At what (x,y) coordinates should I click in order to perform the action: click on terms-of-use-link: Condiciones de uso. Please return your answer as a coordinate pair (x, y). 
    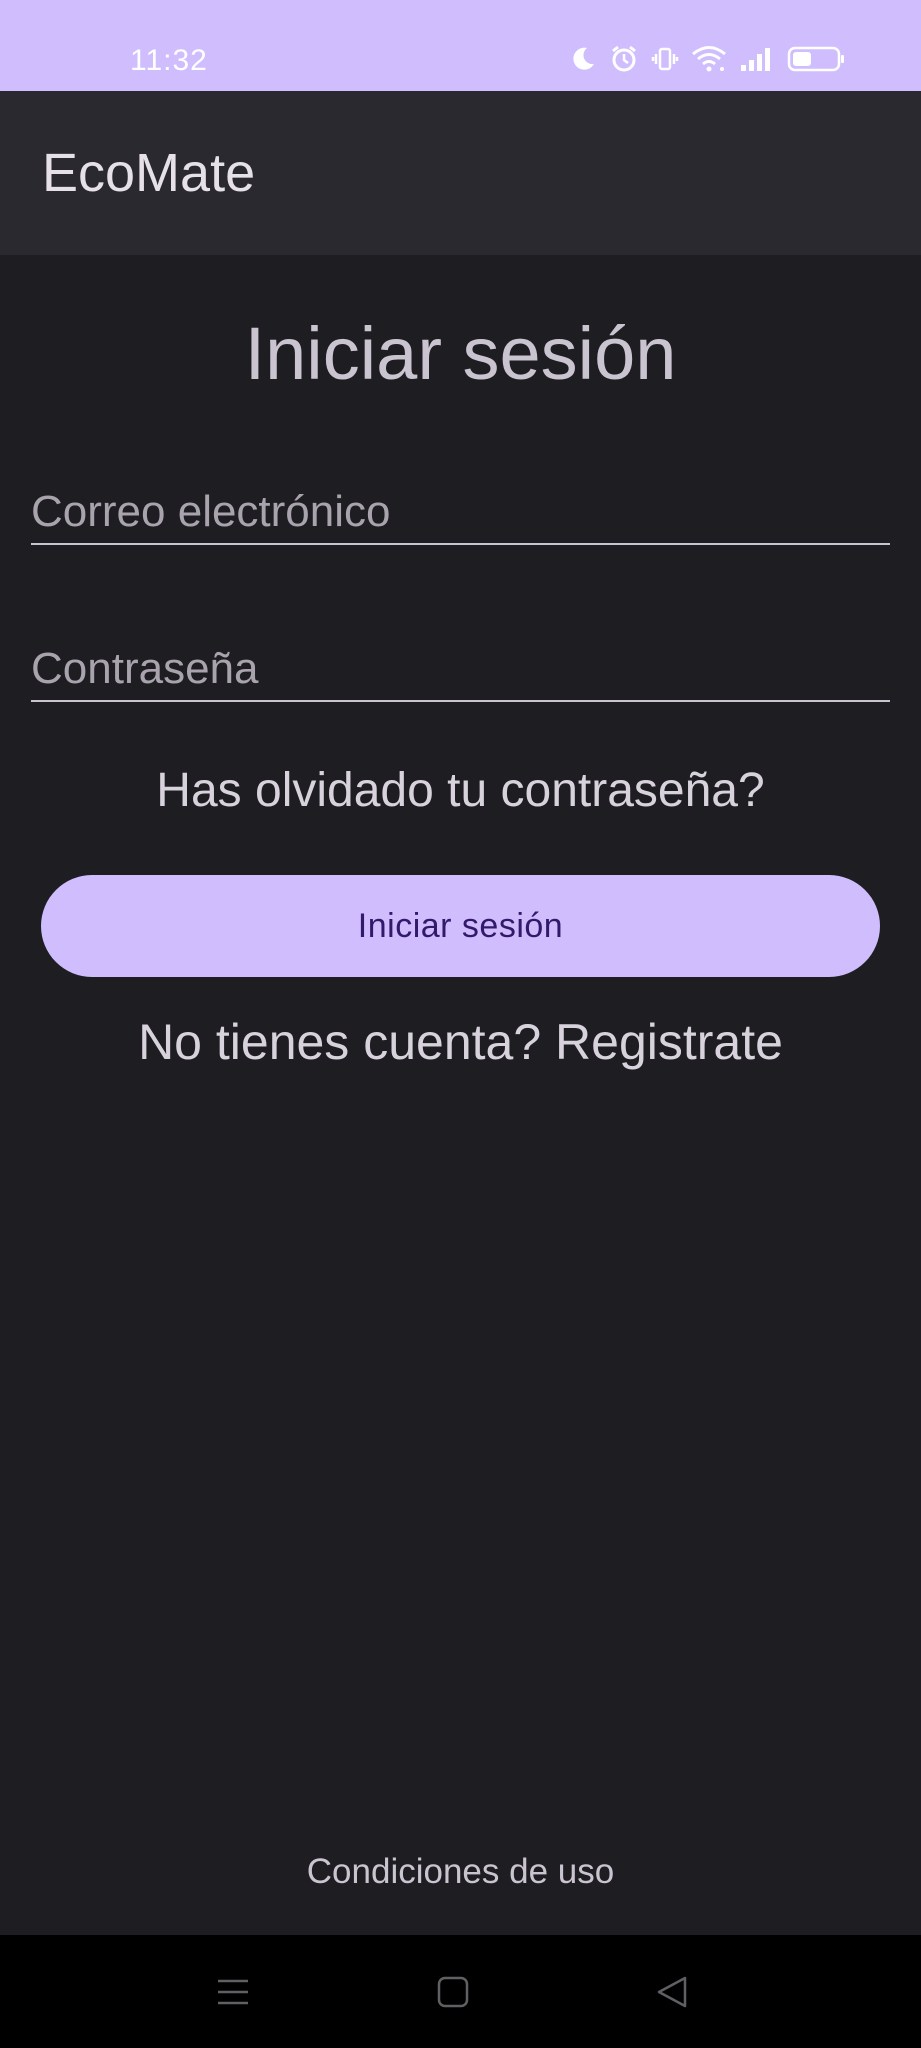
    Looking at the image, I should click on (460, 1872).